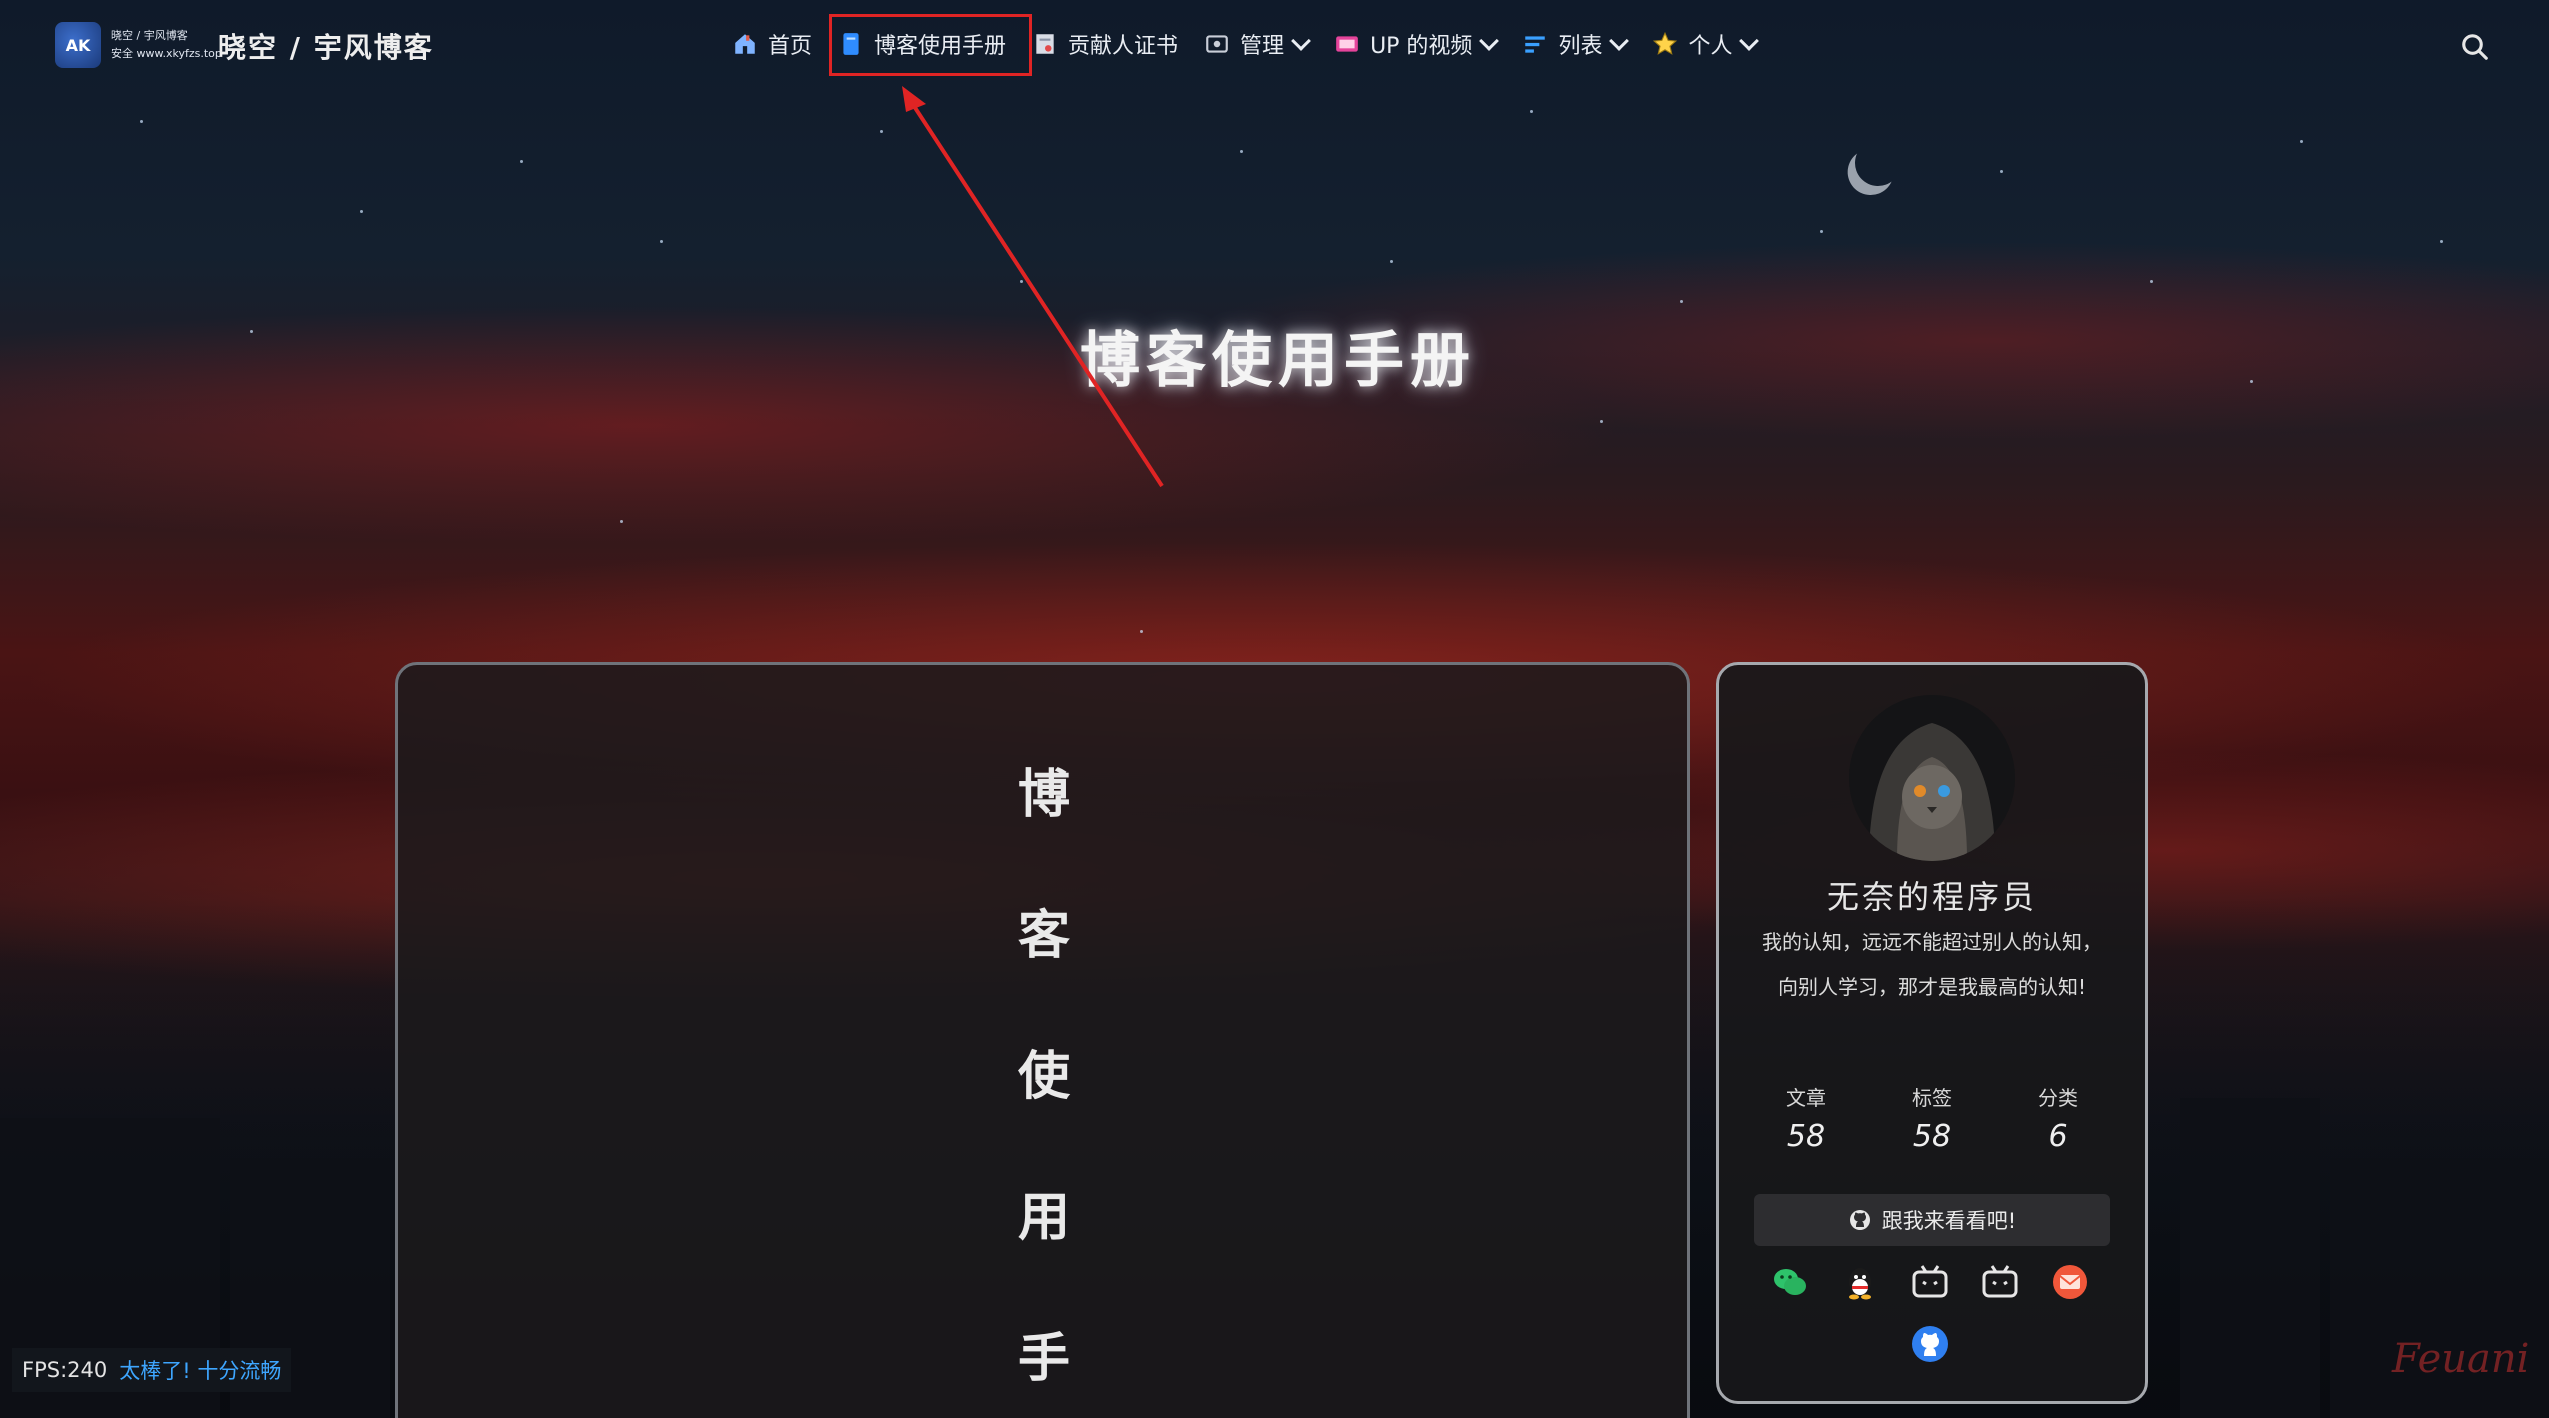  I want to click on avatar, so click(1932, 778).